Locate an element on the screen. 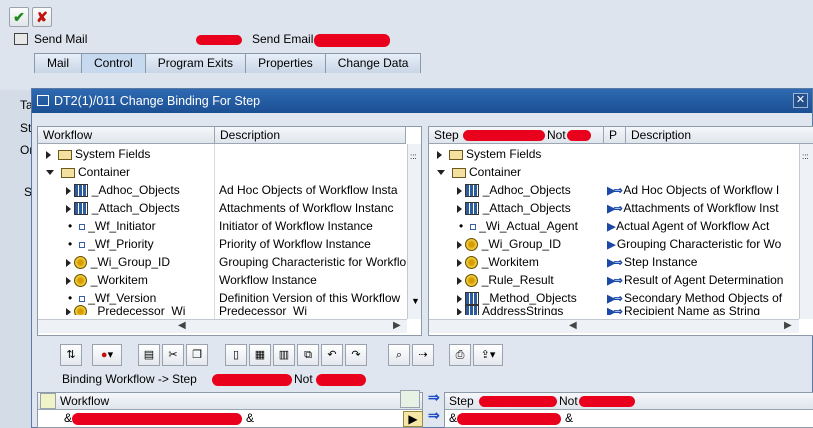 This screenshot has width=813, height=428. description-text: Recipient Name as String is located at coordinates (692, 310).